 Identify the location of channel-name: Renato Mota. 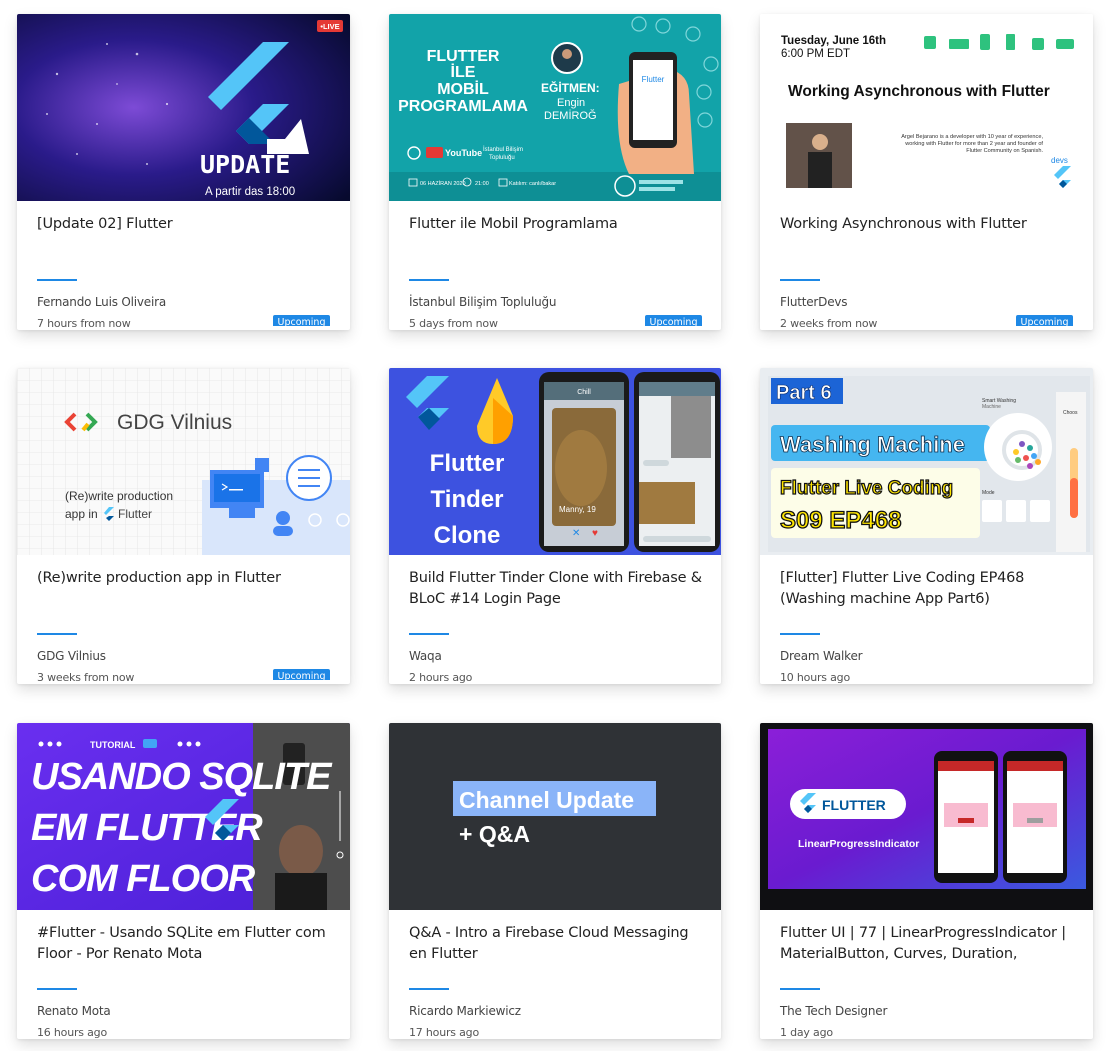
(74, 1011).